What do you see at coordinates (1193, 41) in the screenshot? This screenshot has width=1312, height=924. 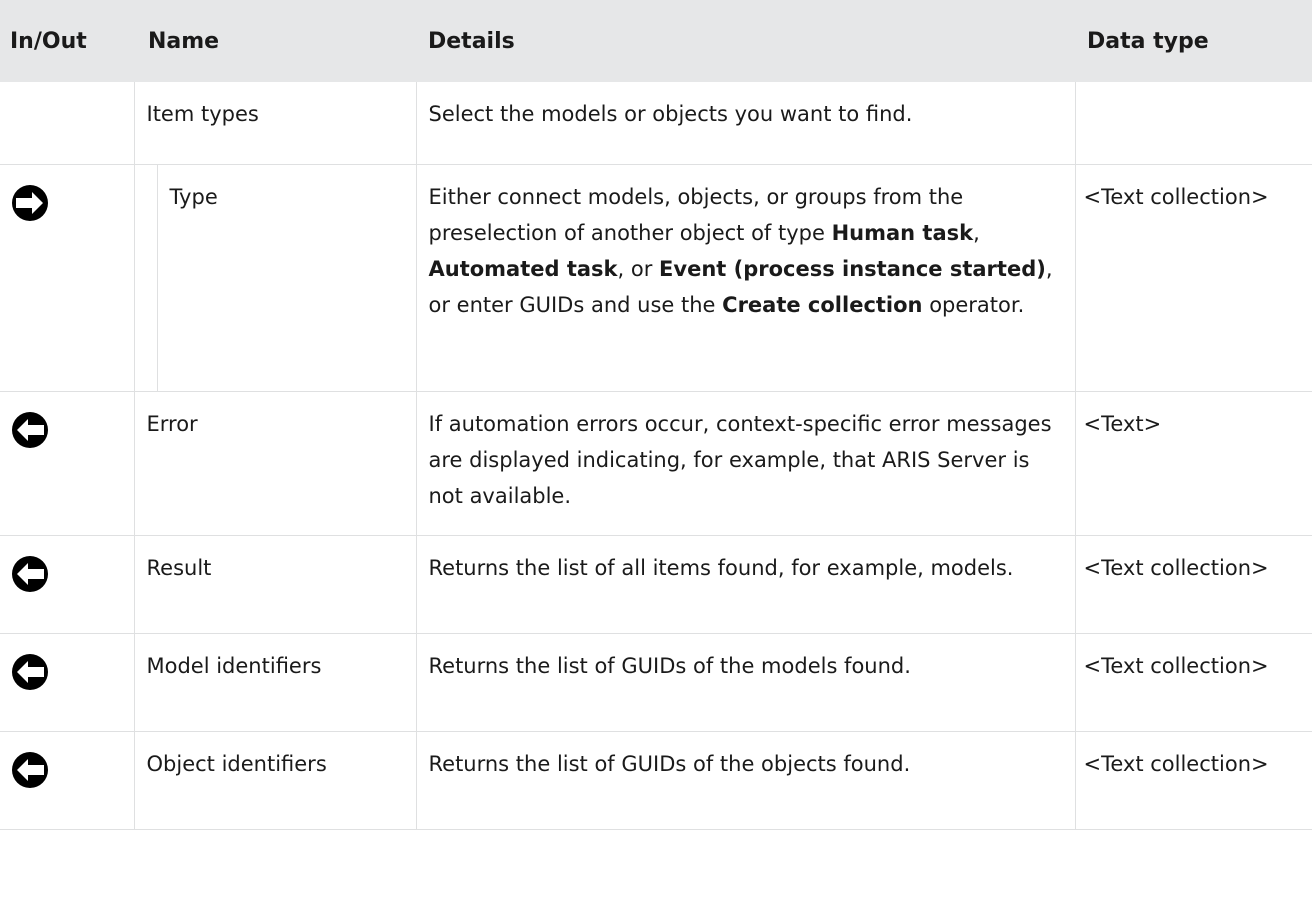 I see `header-datatype: Data type` at bounding box center [1193, 41].